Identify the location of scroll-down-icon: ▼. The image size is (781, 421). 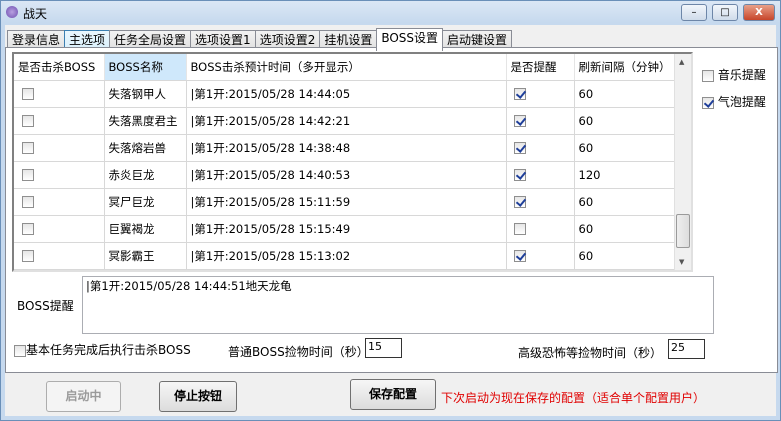
(681, 262).